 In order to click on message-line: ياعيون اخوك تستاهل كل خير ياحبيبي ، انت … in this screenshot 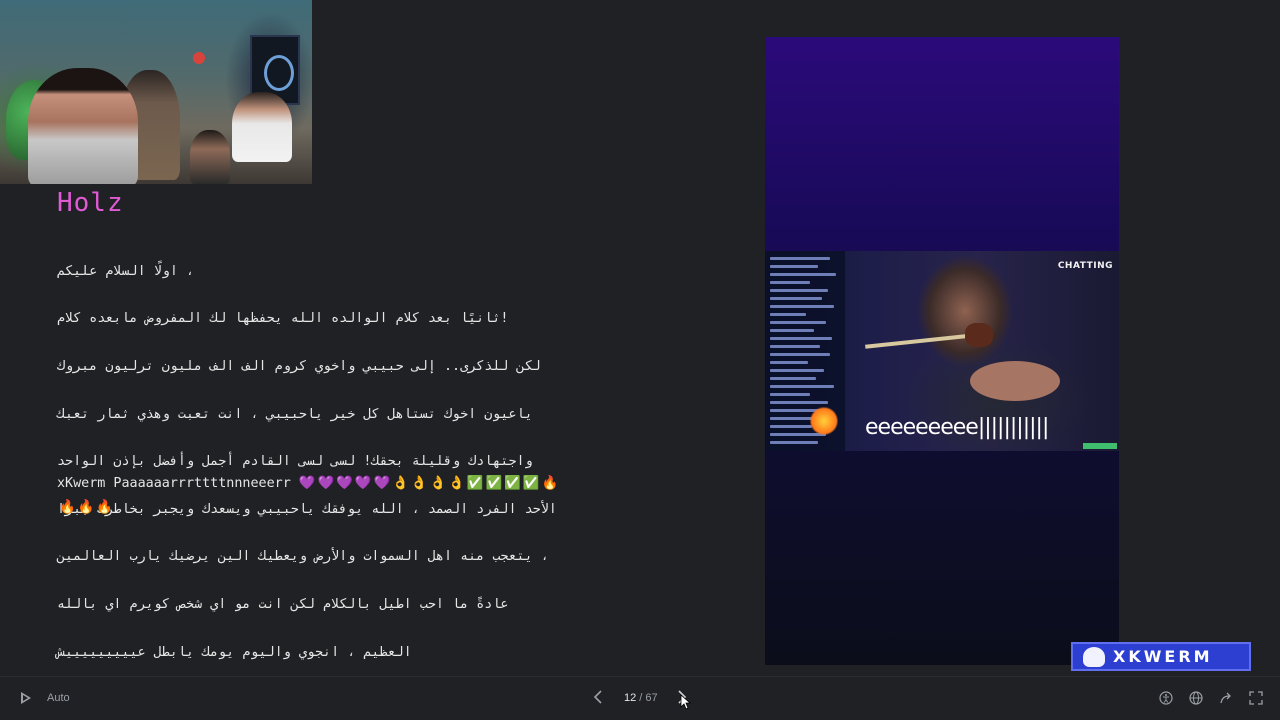, I will do `click(295, 414)`.